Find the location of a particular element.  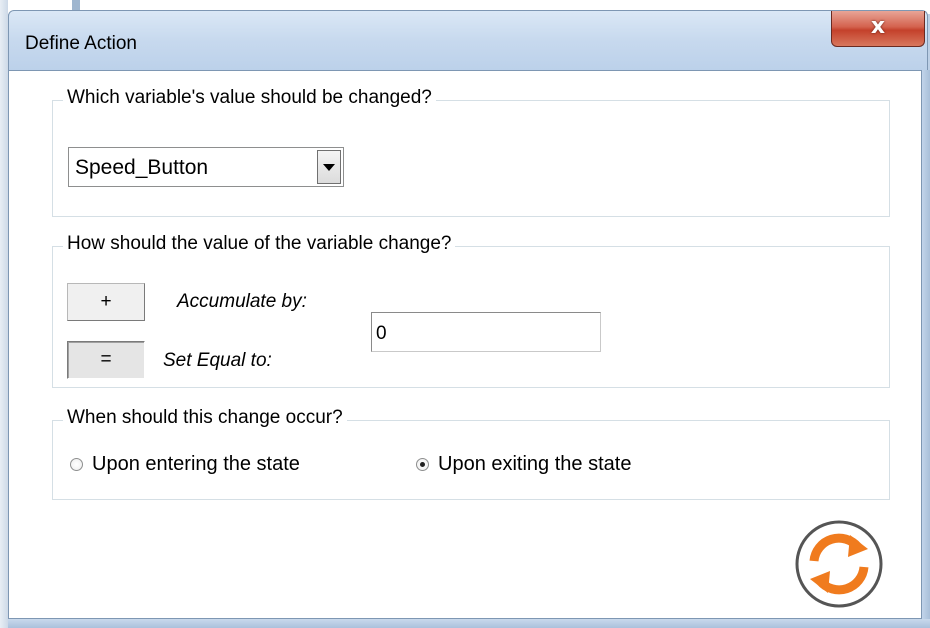

radio-upon-entering: Upon entering the state is located at coordinates (185, 464).